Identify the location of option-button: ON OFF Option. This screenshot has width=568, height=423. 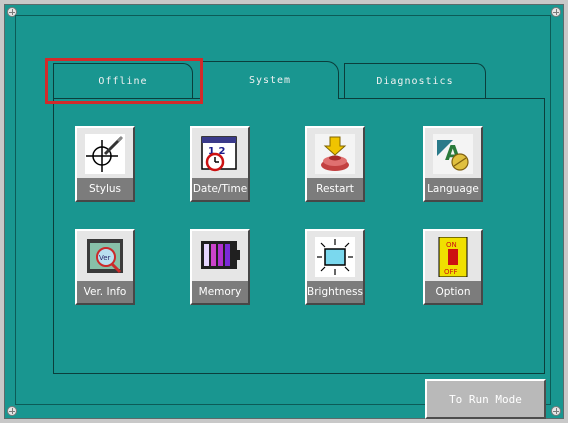
(453, 267).